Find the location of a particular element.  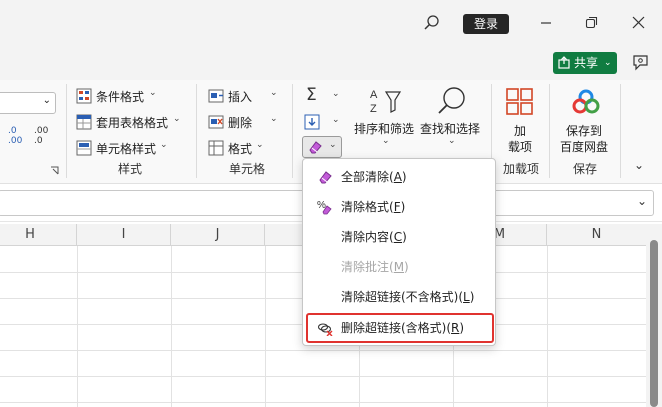

baidu-netdisk-icon is located at coordinates (586, 101).